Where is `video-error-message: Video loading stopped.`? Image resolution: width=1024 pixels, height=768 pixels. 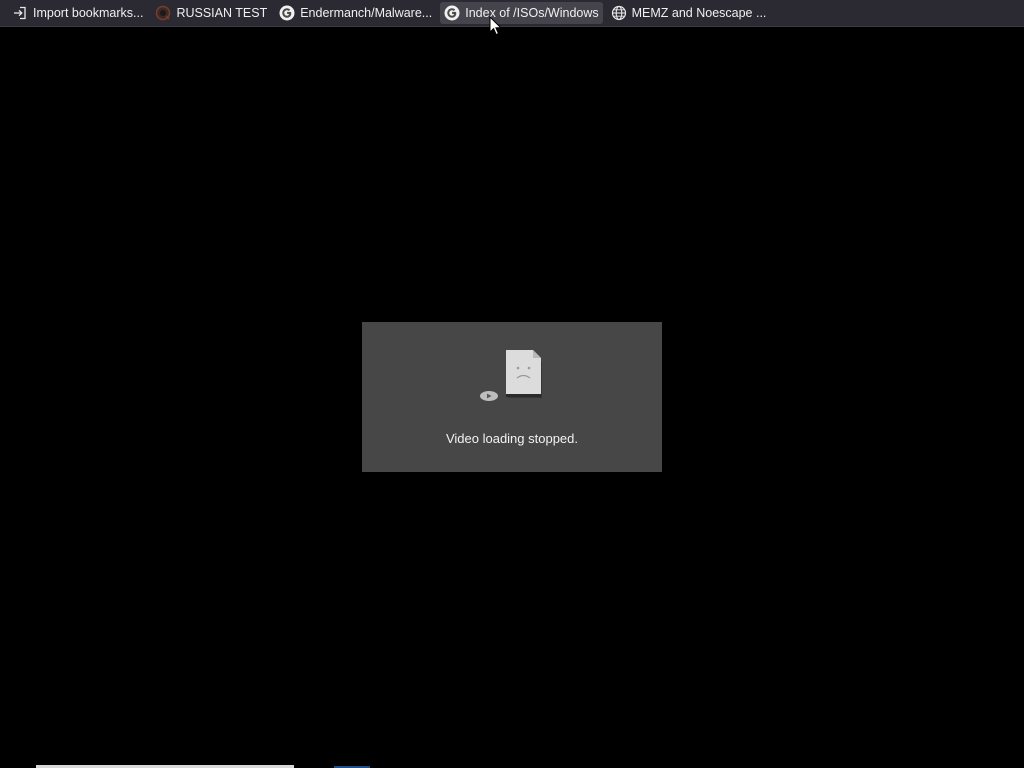
video-error-message: Video loading stopped. is located at coordinates (512, 438).